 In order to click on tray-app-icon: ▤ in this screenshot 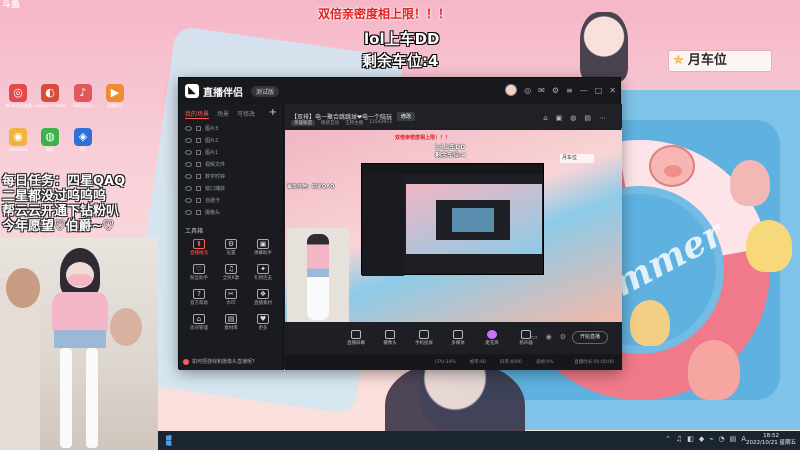, I will do `click(733, 439)`.